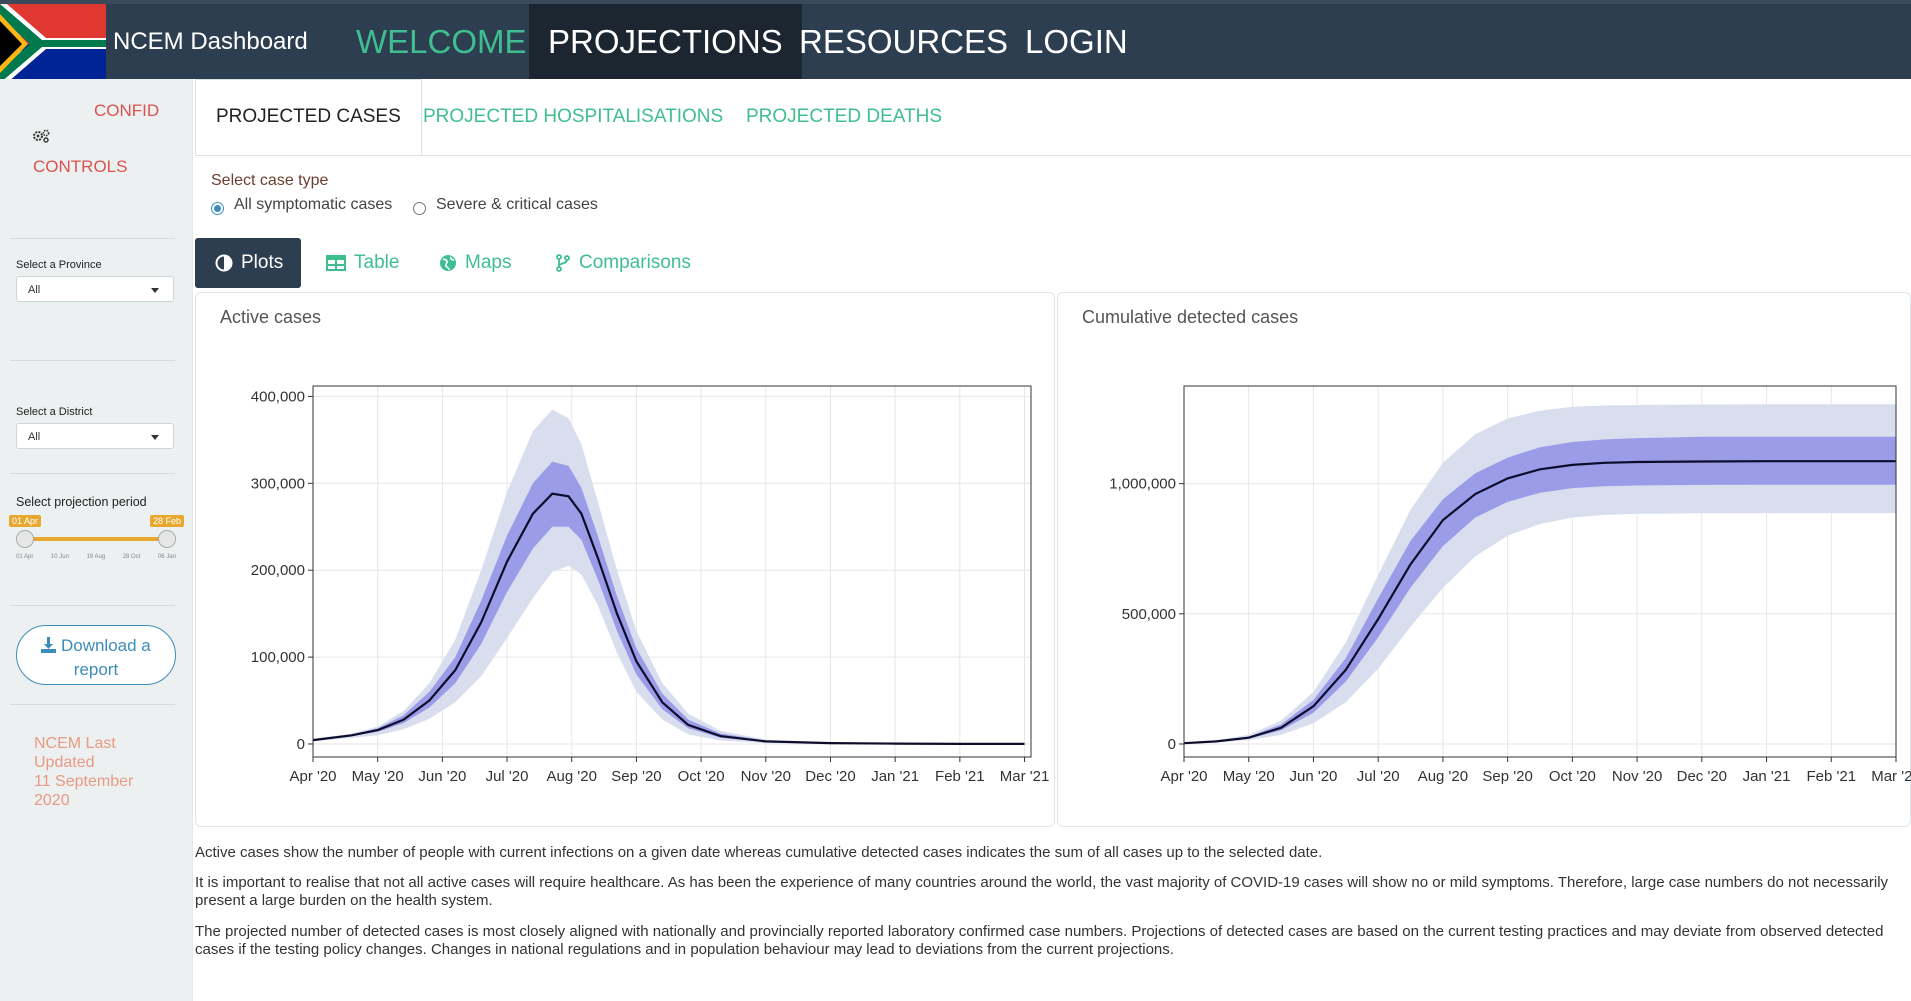 This screenshot has height=1001, width=1911. What do you see at coordinates (131, 557) in the screenshot?
I see `slider-tick: 28 Oct` at bounding box center [131, 557].